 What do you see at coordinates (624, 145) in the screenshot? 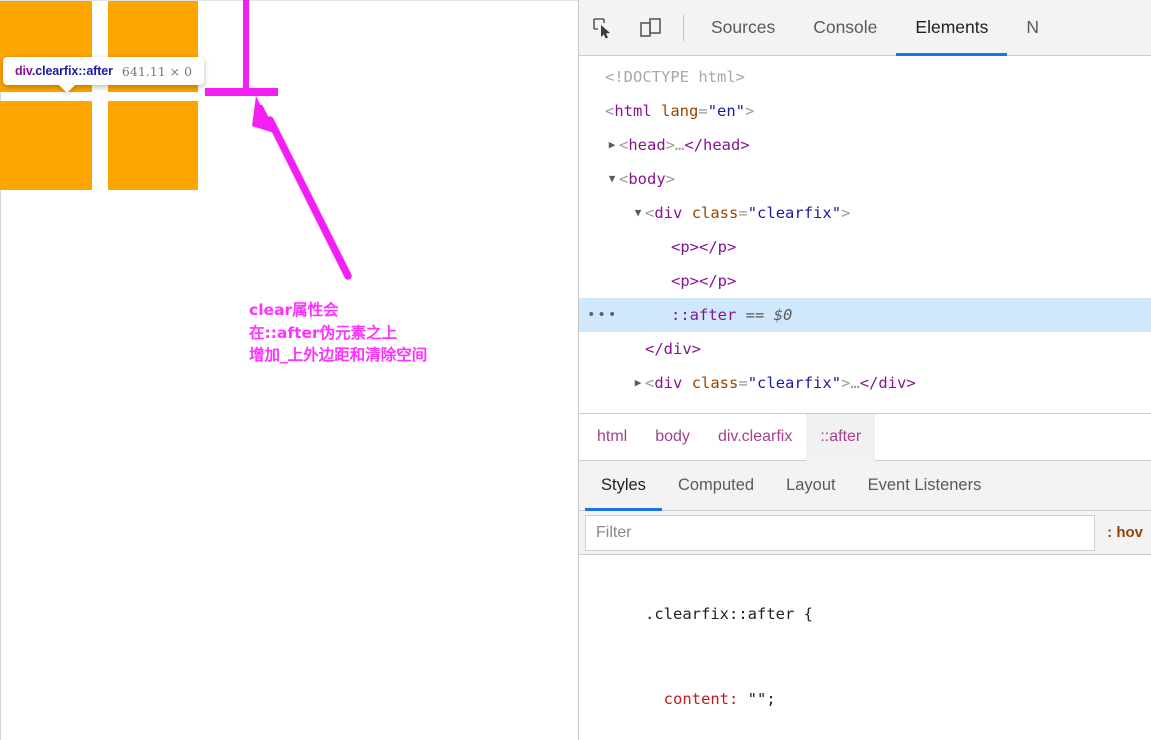
I see `head-lt: <` at bounding box center [624, 145].